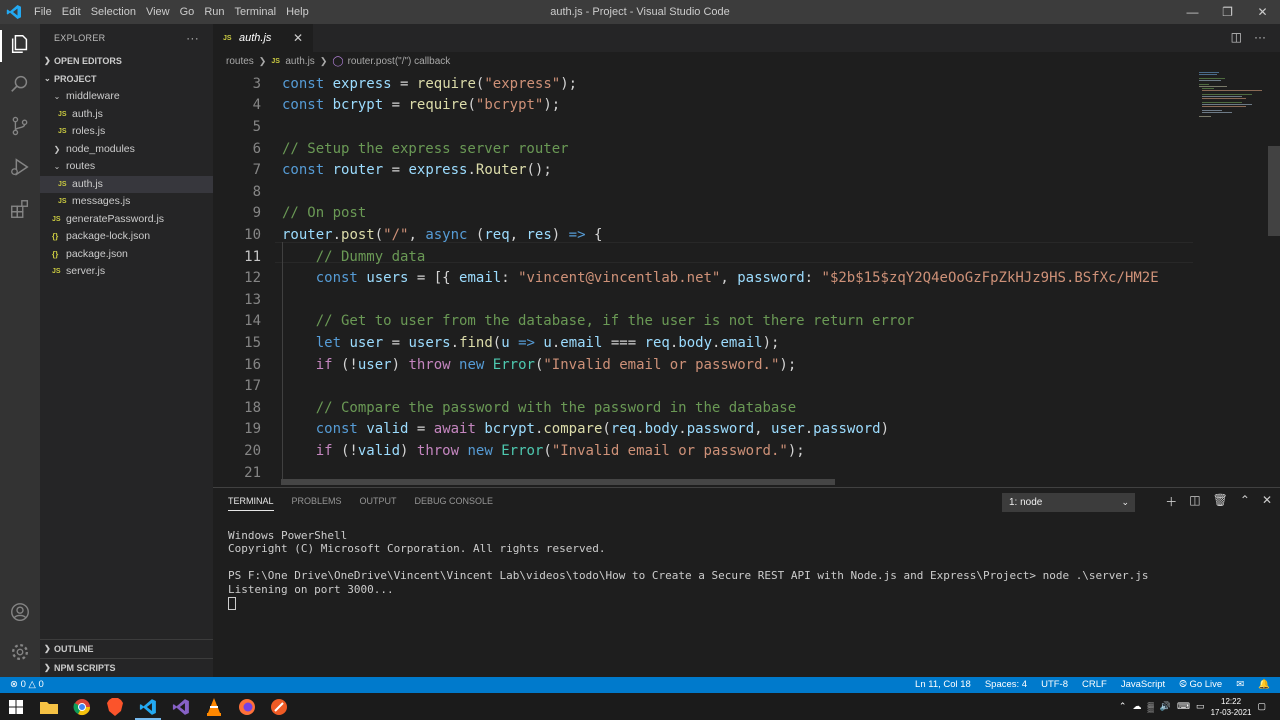  Describe the element at coordinates (1171, 501) in the screenshot. I see `new-terminal-icon: ＋` at that location.